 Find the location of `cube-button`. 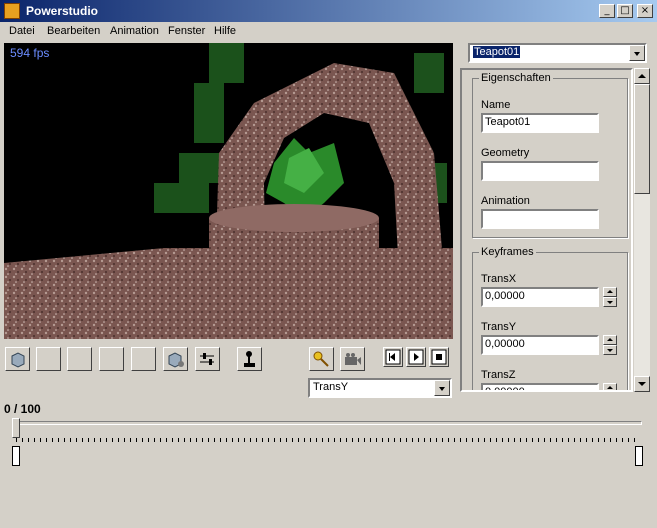

cube-button is located at coordinates (17, 359).